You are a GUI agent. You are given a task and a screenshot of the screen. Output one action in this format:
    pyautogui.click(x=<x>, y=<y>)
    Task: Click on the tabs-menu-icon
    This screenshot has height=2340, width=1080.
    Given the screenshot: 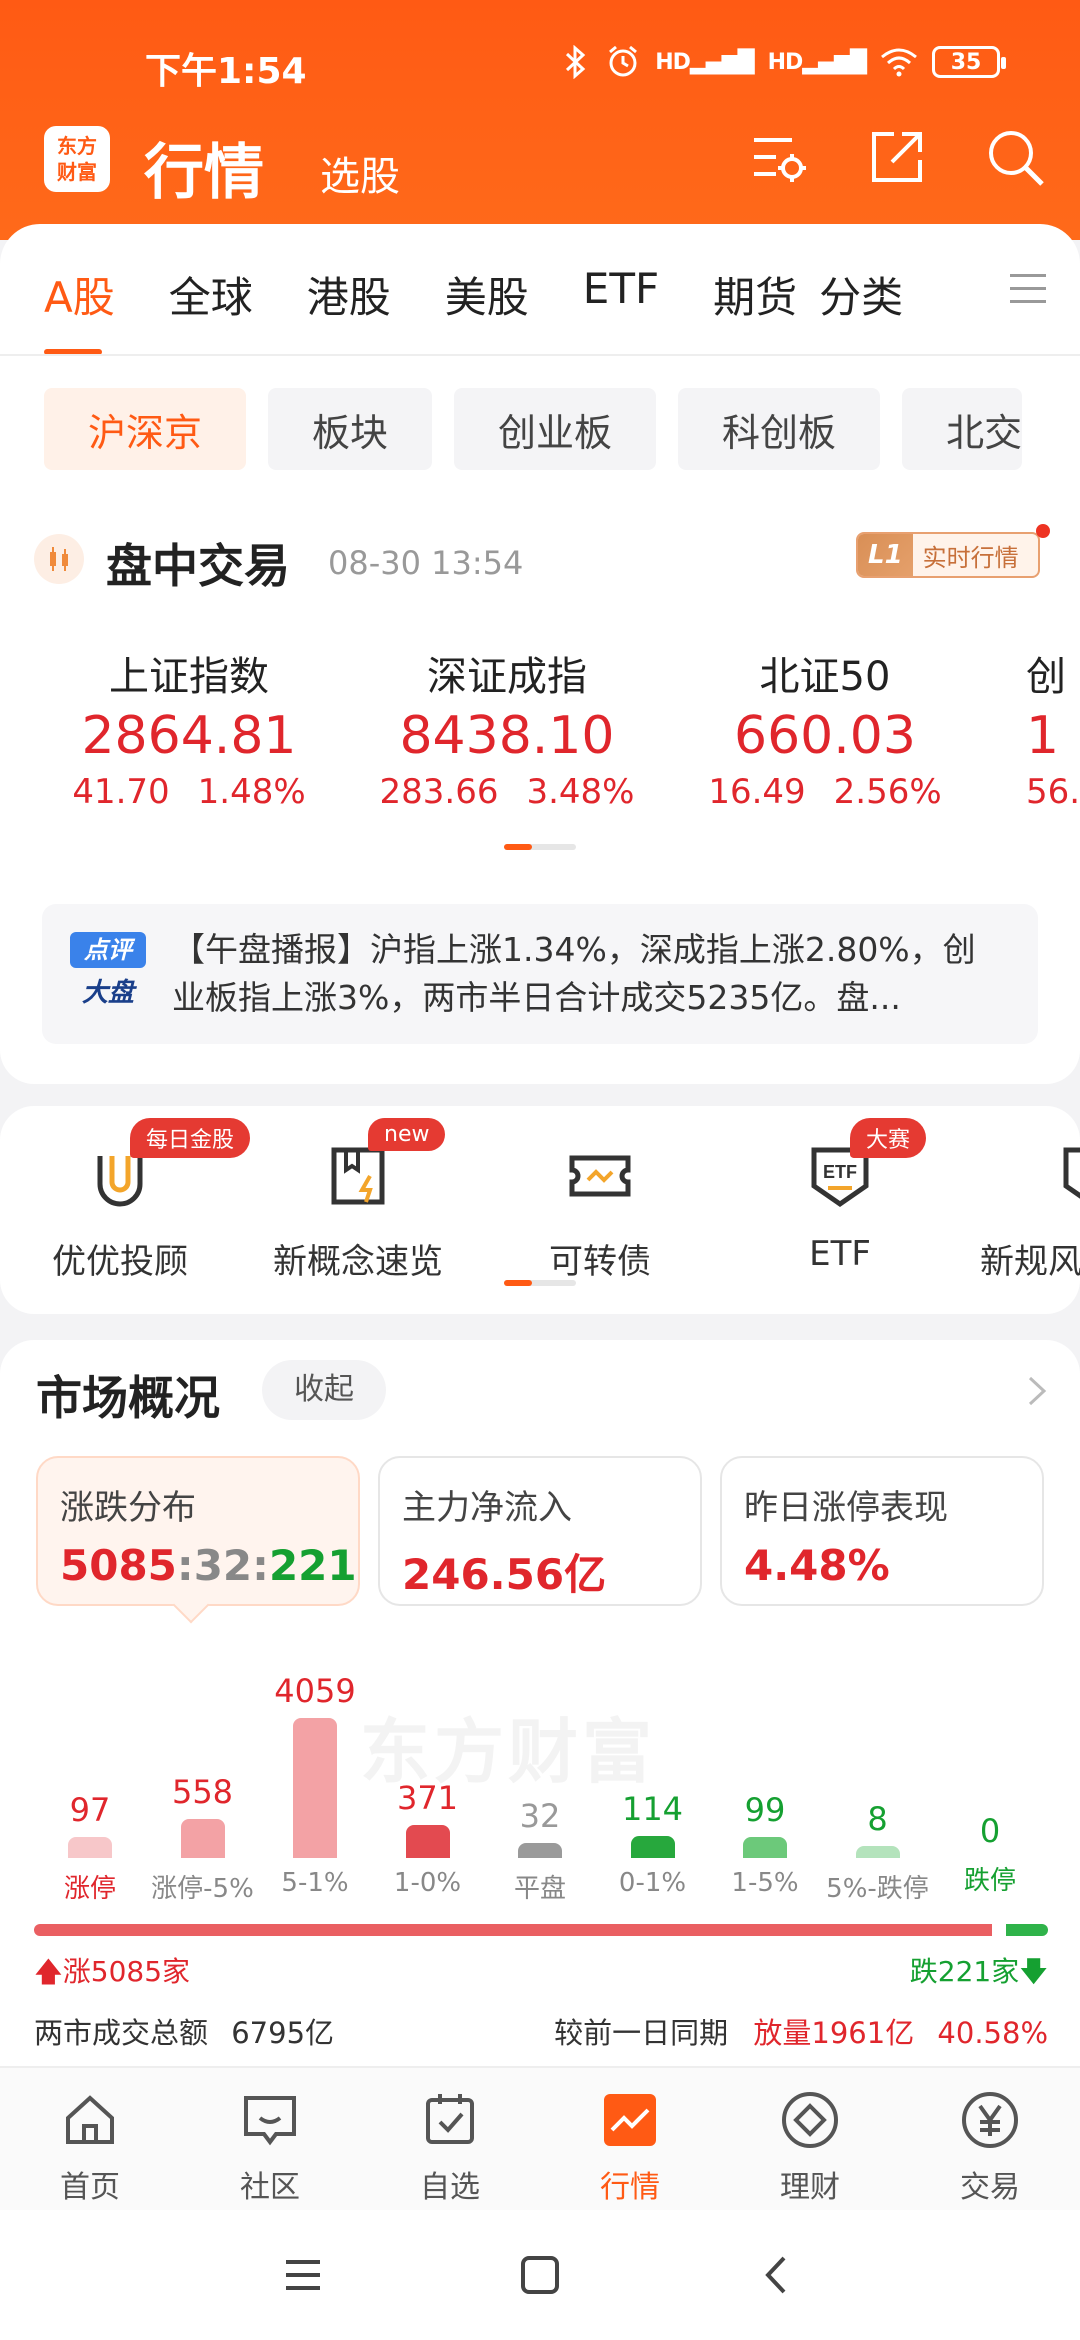 What is the action you would take?
    pyautogui.click(x=1028, y=293)
    